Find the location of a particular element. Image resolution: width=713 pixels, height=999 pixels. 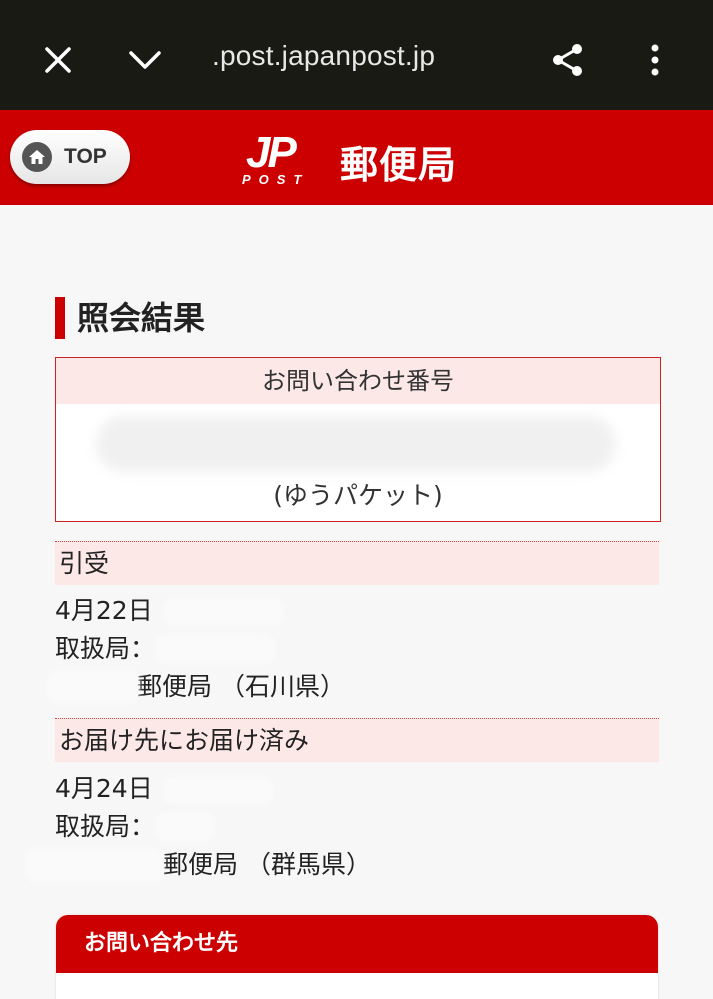

event-detail-accepted: 4月22日 取扱局： 郵便局 （石川県） is located at coordinates (196, 649).